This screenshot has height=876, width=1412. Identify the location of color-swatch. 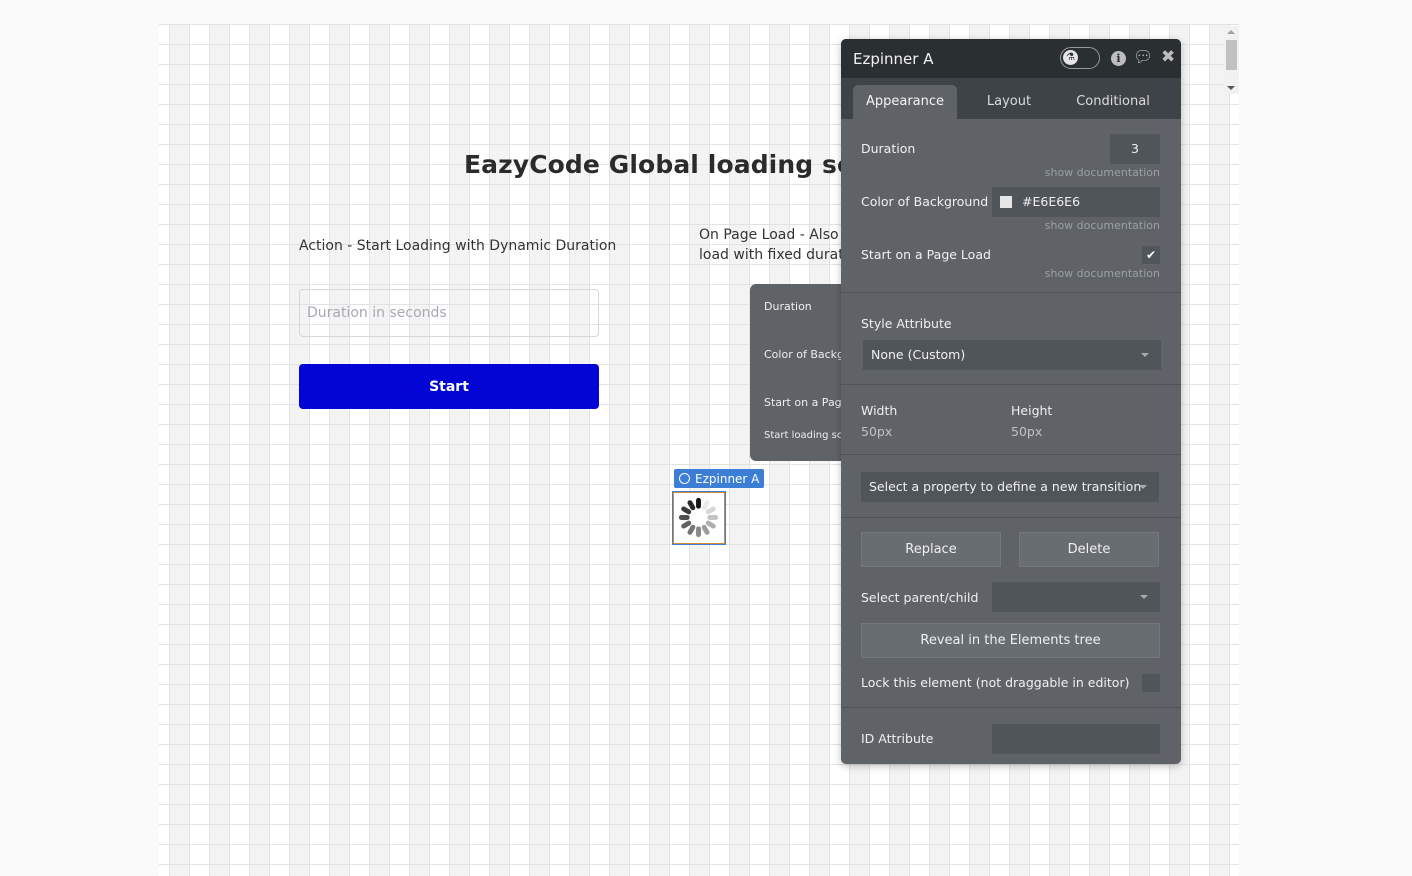
(1006, 202).